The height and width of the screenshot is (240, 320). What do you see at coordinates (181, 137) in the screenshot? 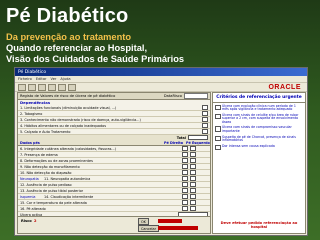
I see `total-label: Total` at bounding box center [181, 137].